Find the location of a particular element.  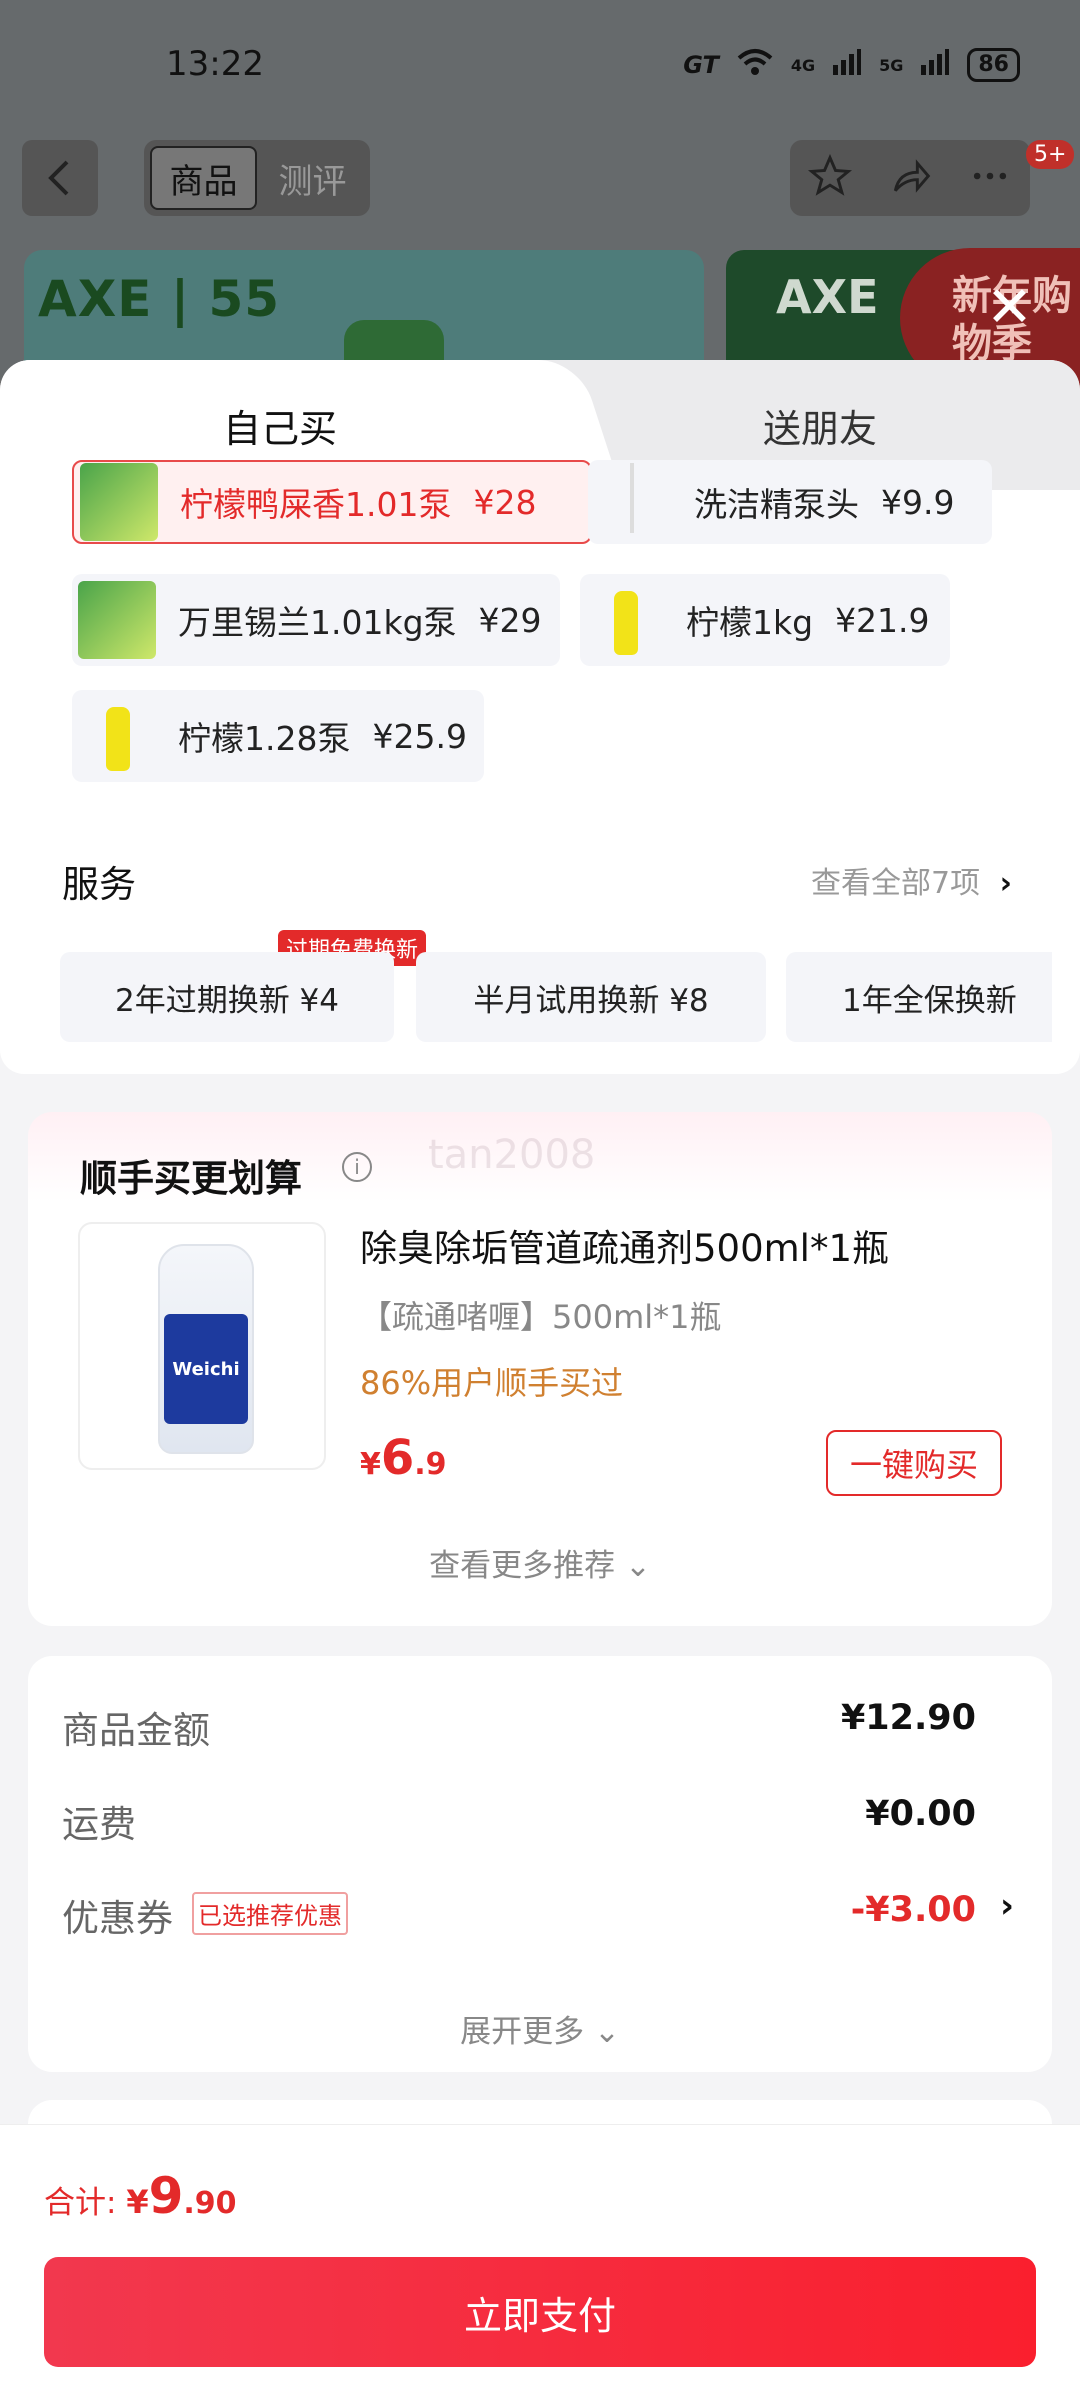

watermark: tan2008 is located at coordinates (512, 1155).